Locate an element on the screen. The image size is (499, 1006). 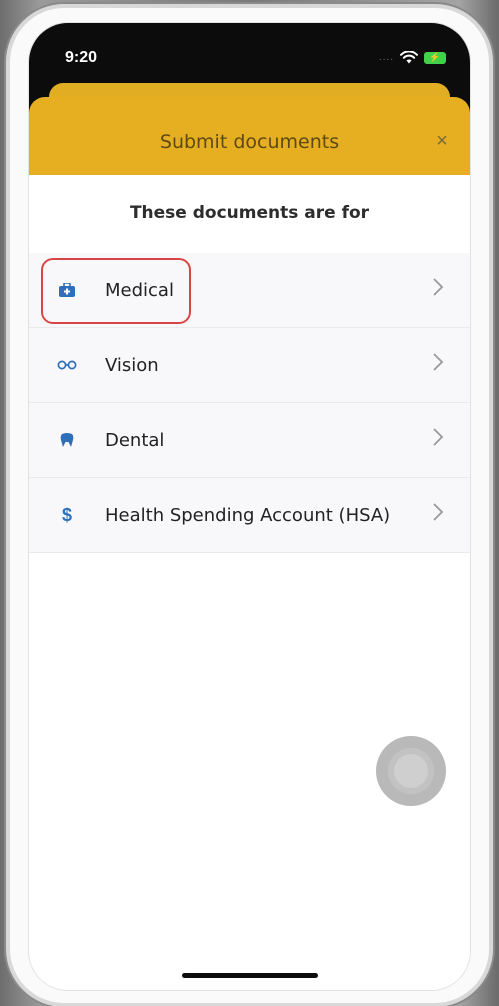
status-time: 9:20 is located at coordinates (81, 57).